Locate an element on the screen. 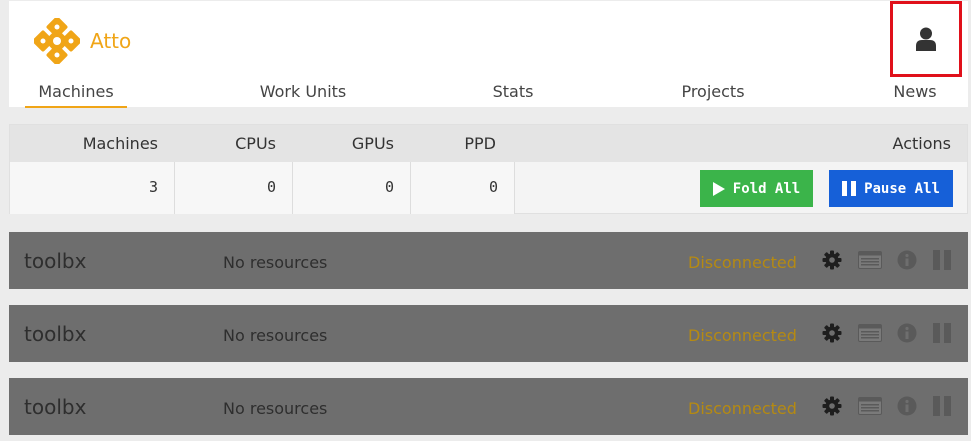  tab-machines: Machines is located at coordinates (76, 95).